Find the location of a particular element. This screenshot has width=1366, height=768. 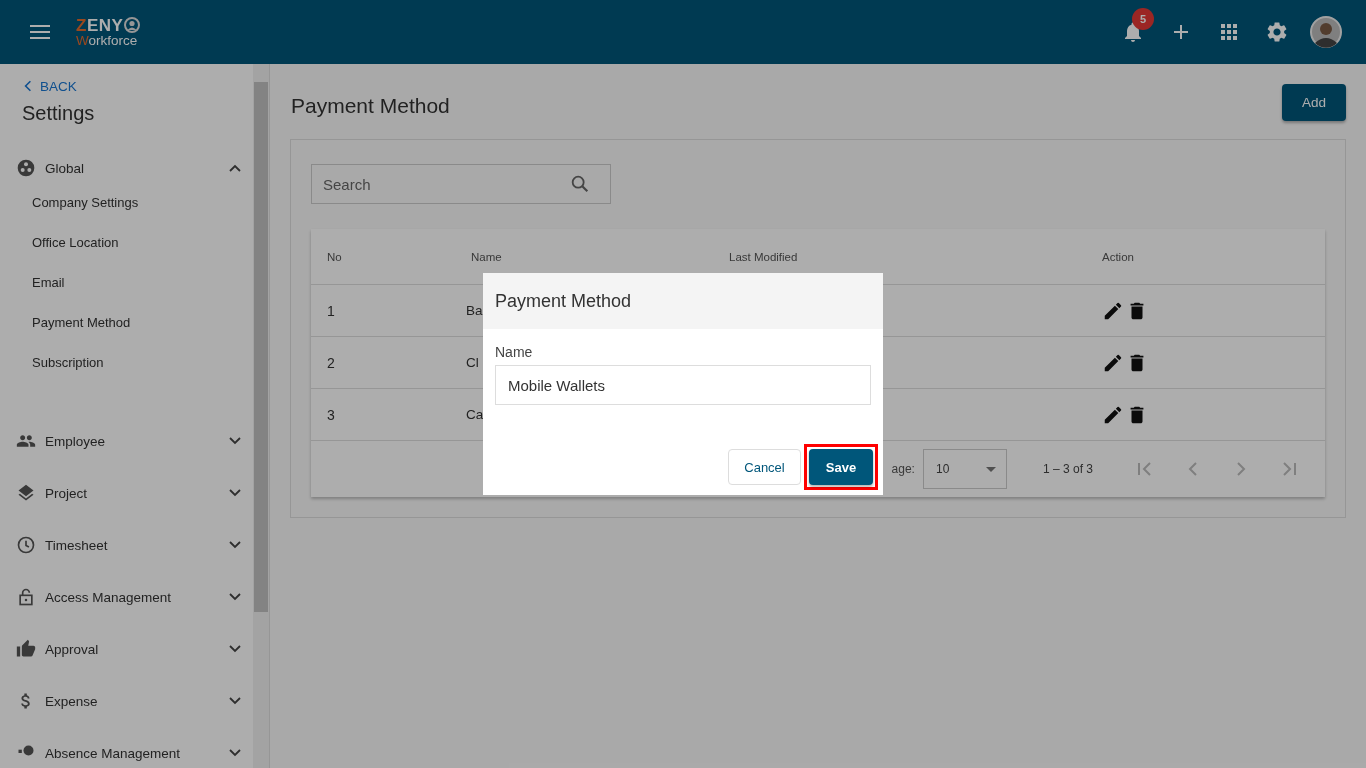

person-circle-icon is located at coordinates (132, 25).